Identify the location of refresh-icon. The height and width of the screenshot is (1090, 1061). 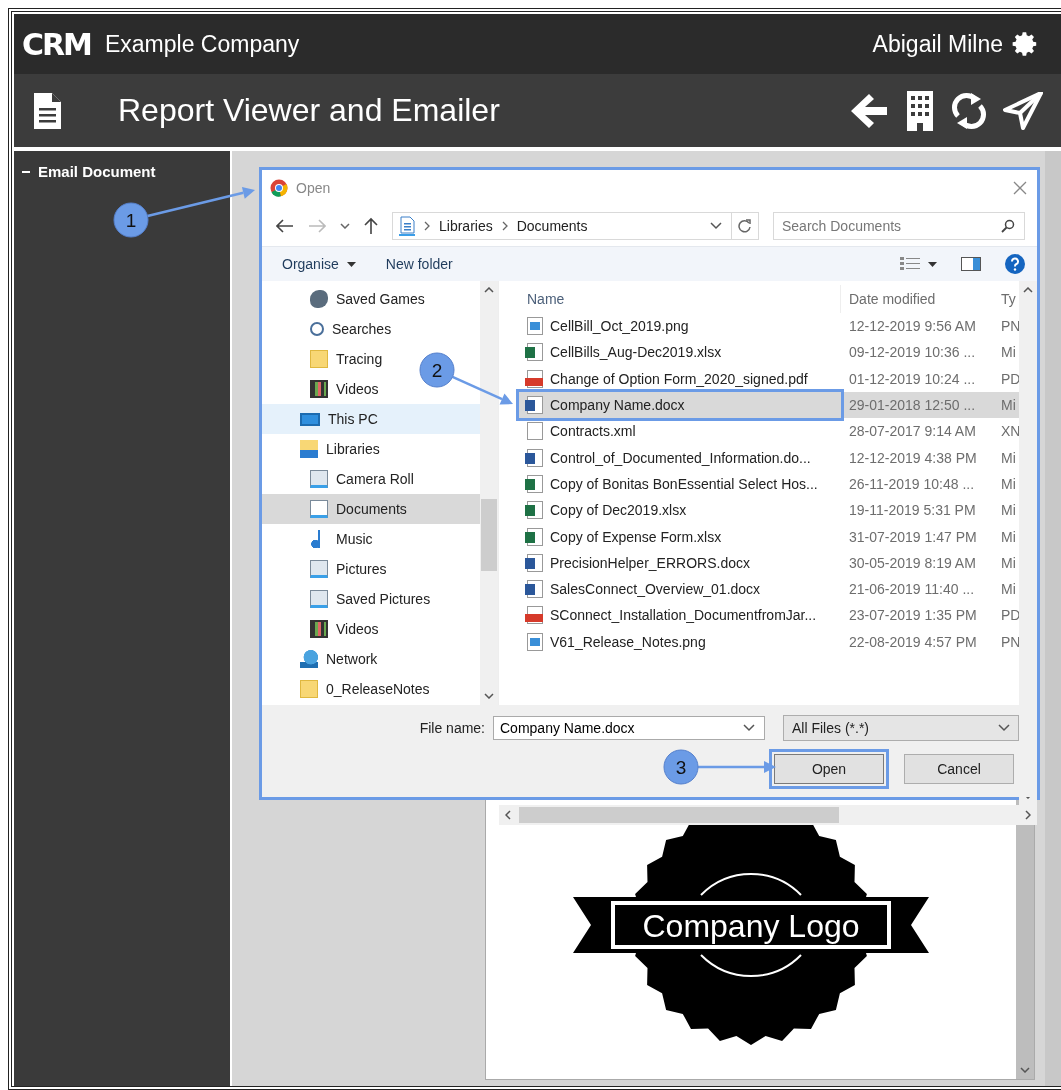
(969, 110).